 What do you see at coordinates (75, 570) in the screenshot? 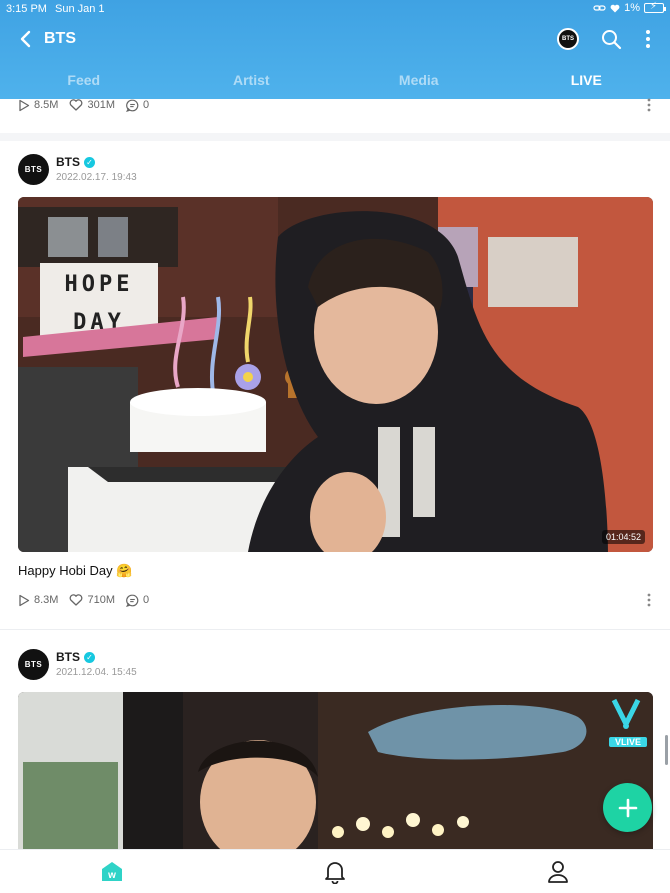
I see `post-caption: Happy Hobi Day 🤗` at bounding box center [75, 570].